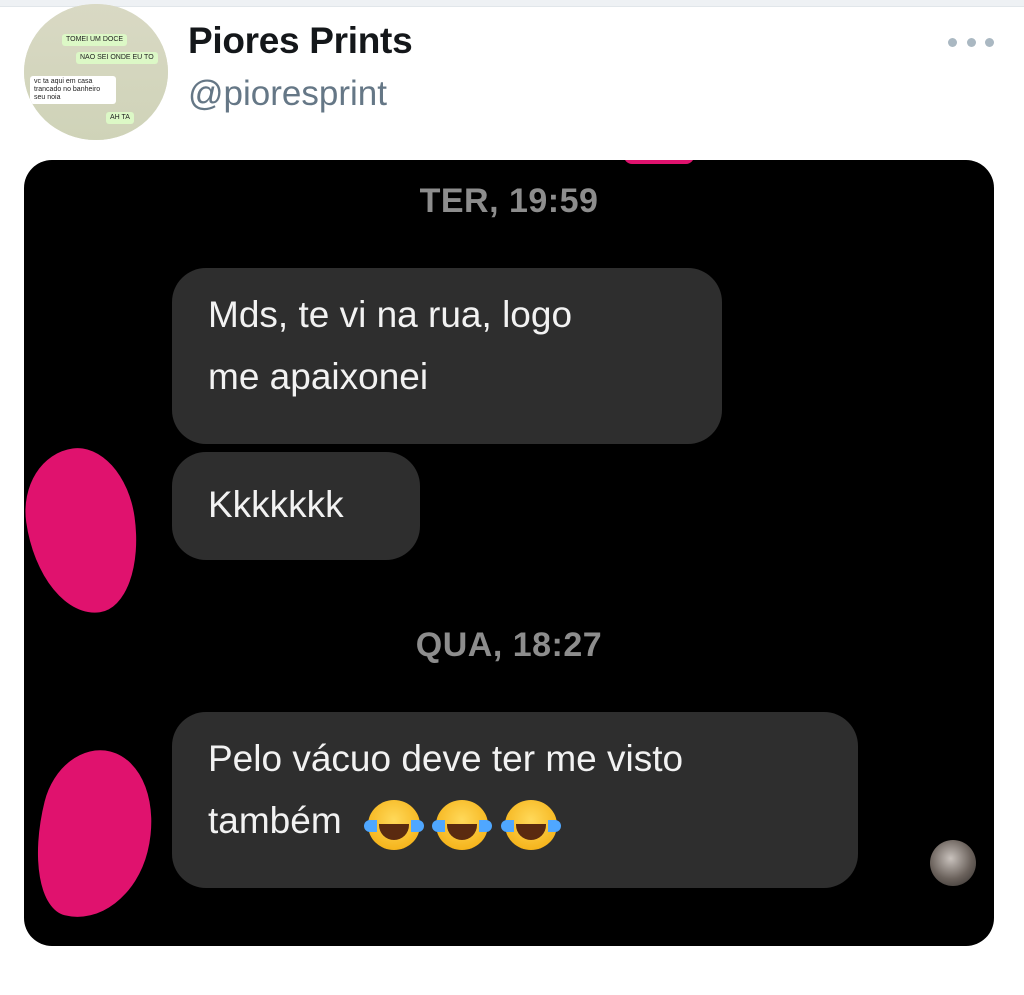  Describe the element at coordinates (390, 314) in the screenshot. I see `message-line: Mds, te vi na rua, logo` at that location.